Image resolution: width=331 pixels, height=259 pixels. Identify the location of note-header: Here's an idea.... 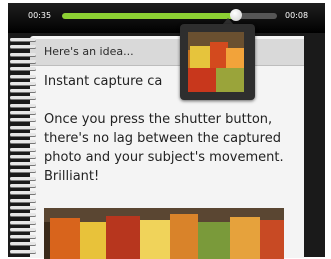
(89, 51).